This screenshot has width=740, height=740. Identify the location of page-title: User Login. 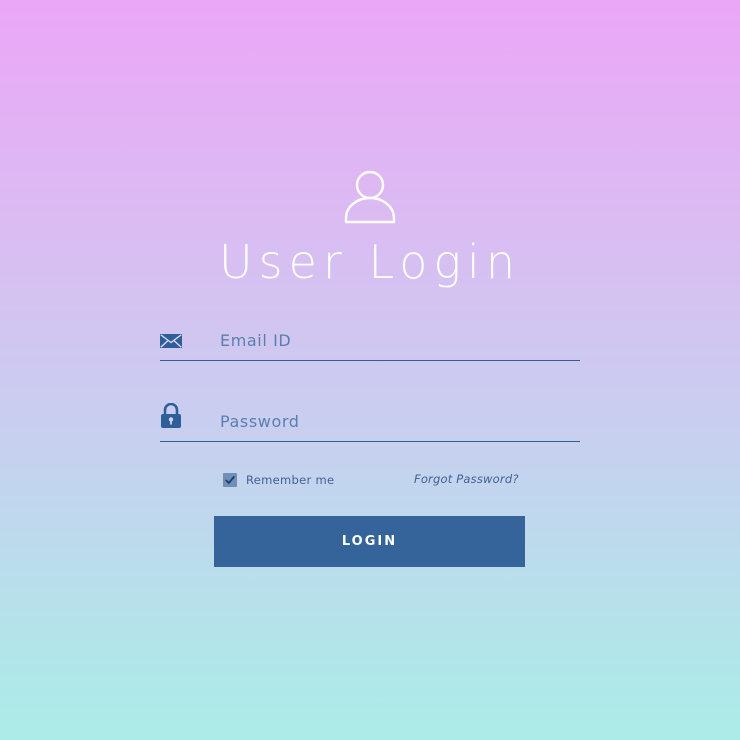
(370, 262).